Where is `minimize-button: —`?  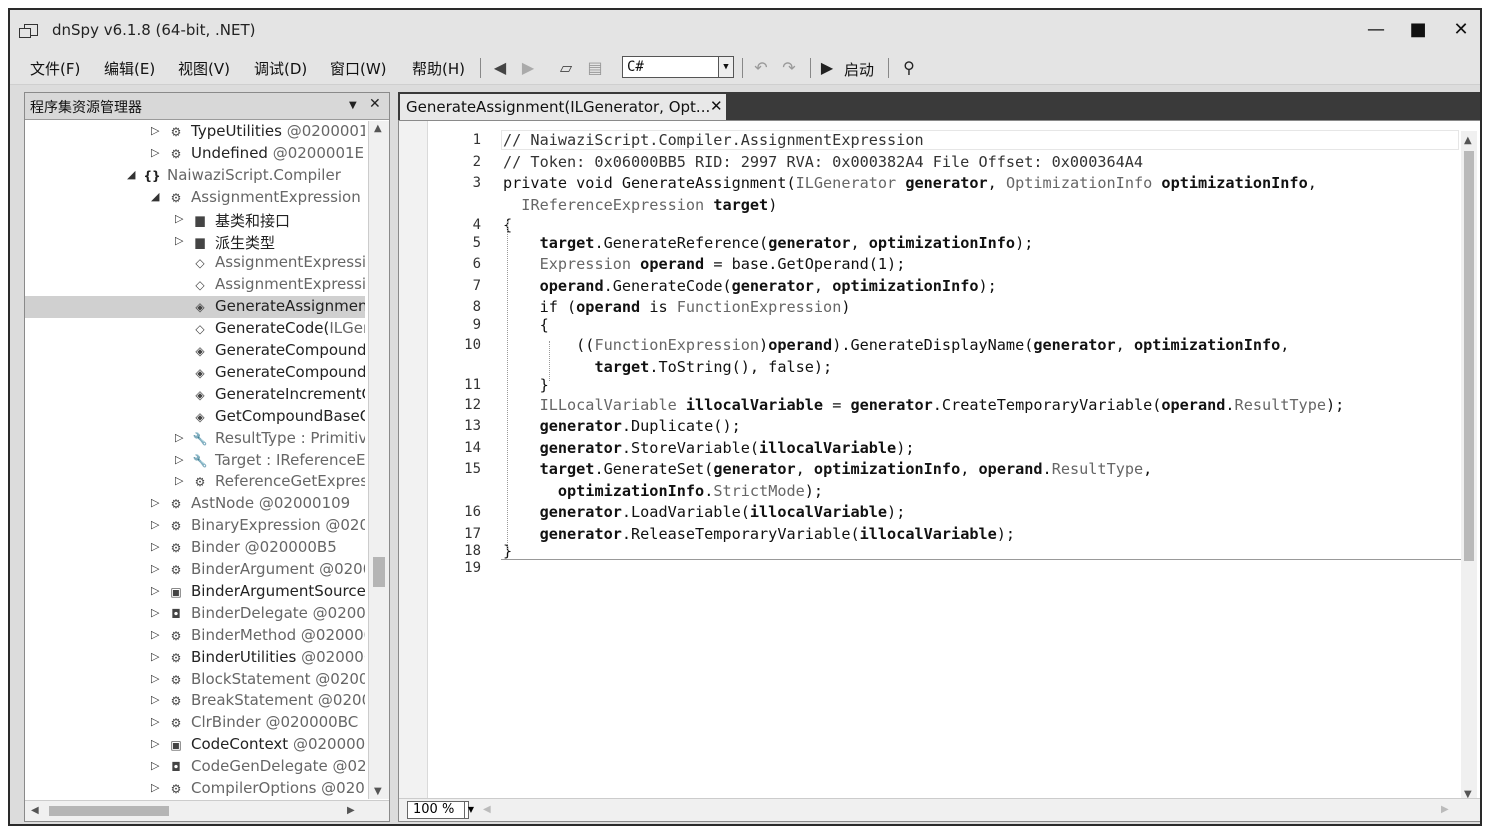
minimize-button: — is located at coordinates (1376, 30).